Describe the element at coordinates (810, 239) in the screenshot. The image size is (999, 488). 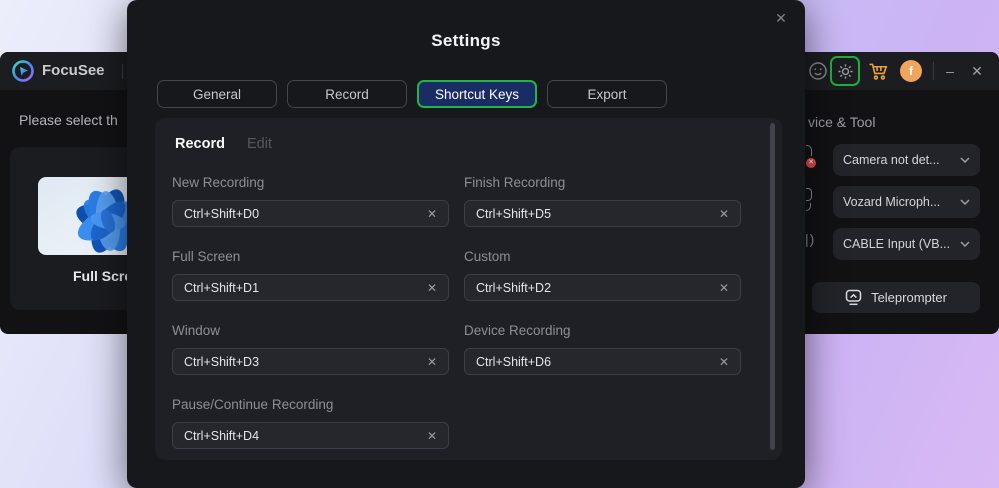
I see `speaker-icon: |)` at that location.